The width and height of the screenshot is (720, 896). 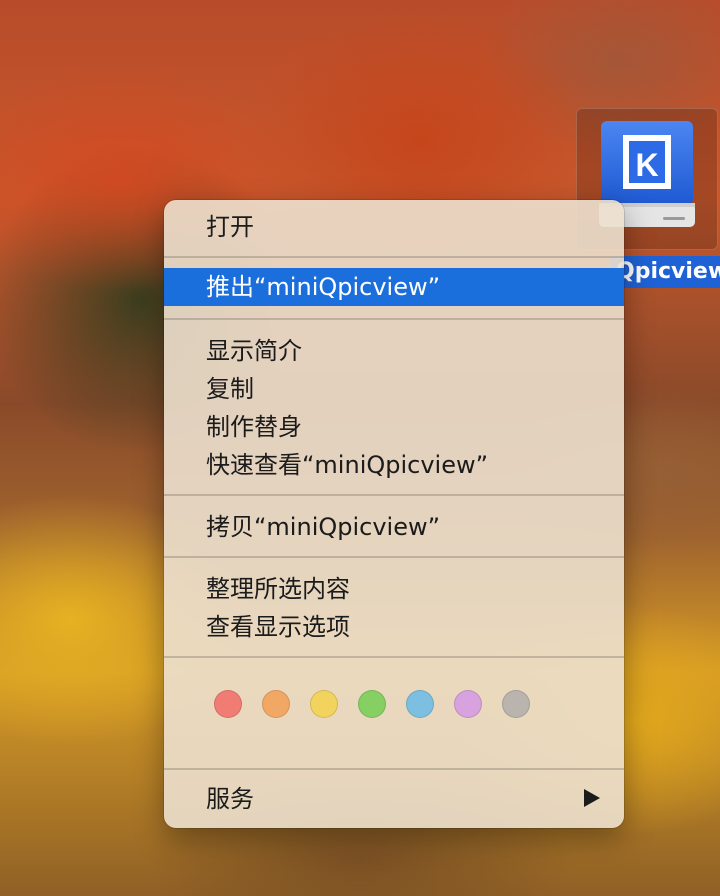 I want to click on disk-label: Qpicview, so click(x=665, y=272).